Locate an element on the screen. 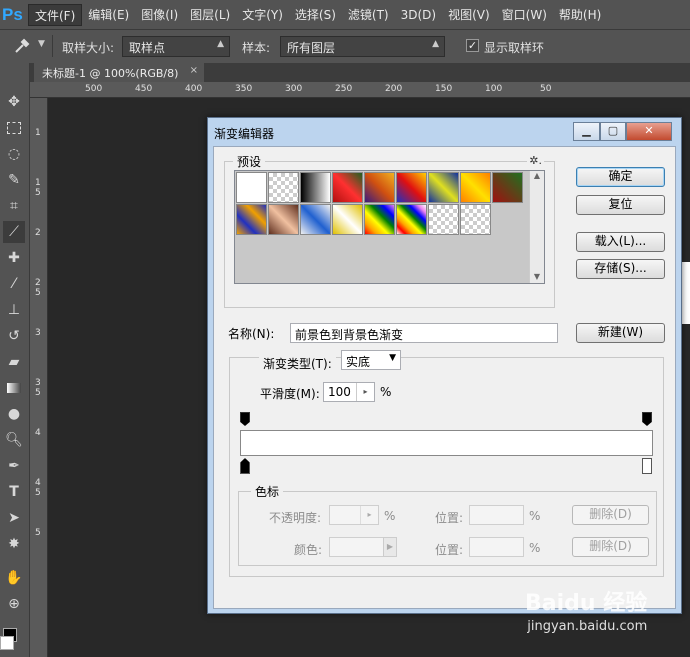 The image size is (690, 657). menu-image: 图像(I) is located at coordinates (159, 15).